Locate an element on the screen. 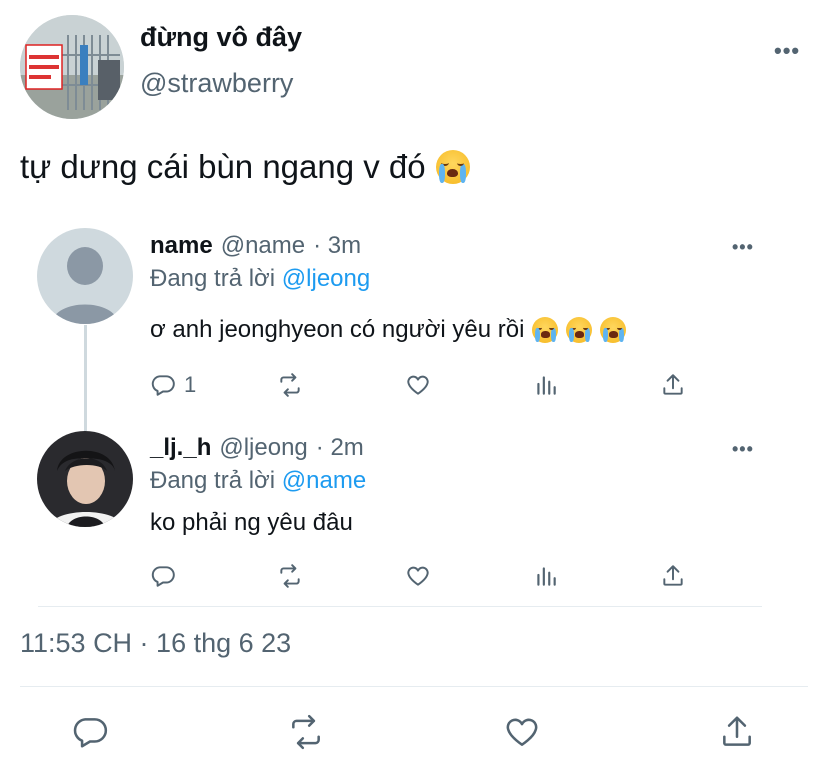  reply-1-text-row: ơ anh jeonghyeon có người yêu rồi is located at coordinates (388, 330).